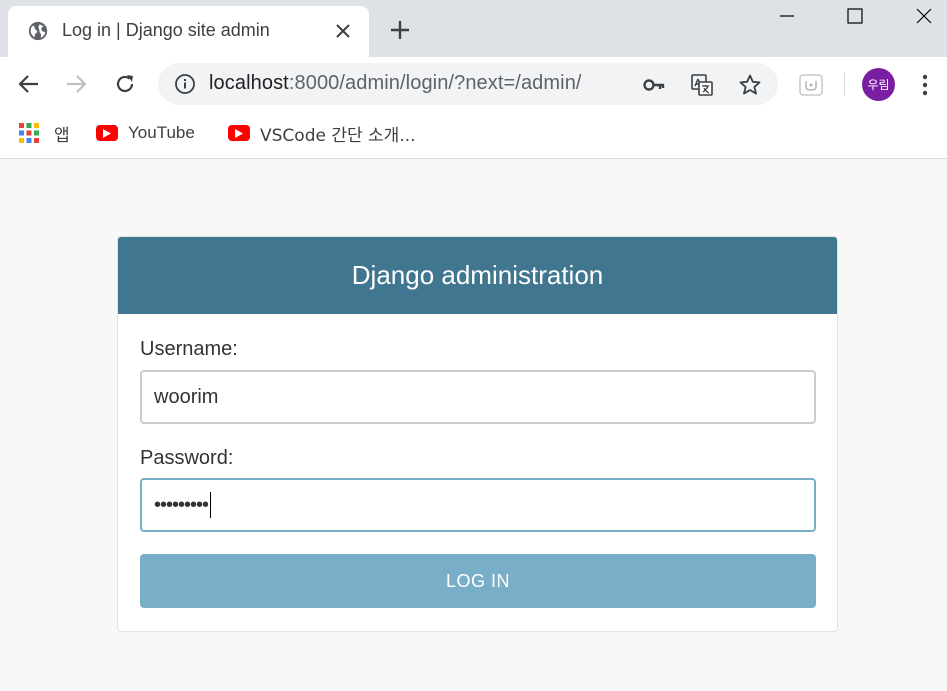 The width and height of the screenshot is (947, 691). I want to click on url-path: :8000/admin/login/?next=/admin/, so click(435, 83).